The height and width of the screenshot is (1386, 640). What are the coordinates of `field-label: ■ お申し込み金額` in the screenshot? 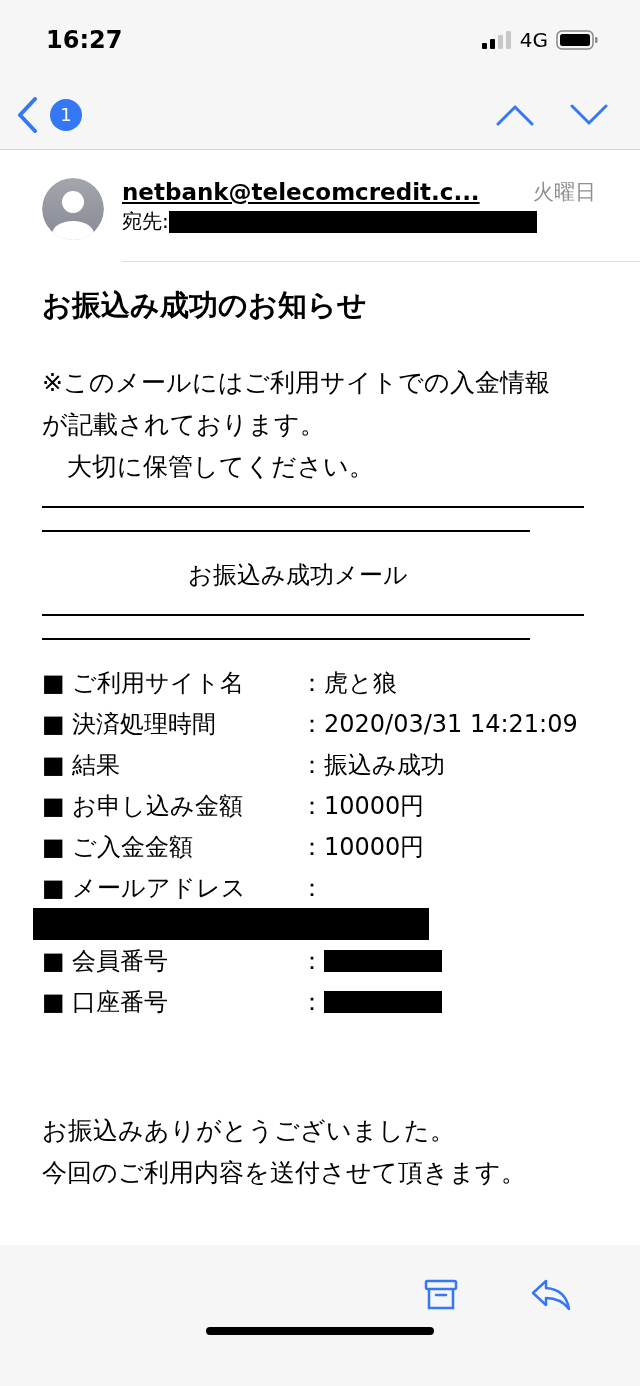 It's located at (143, 806).